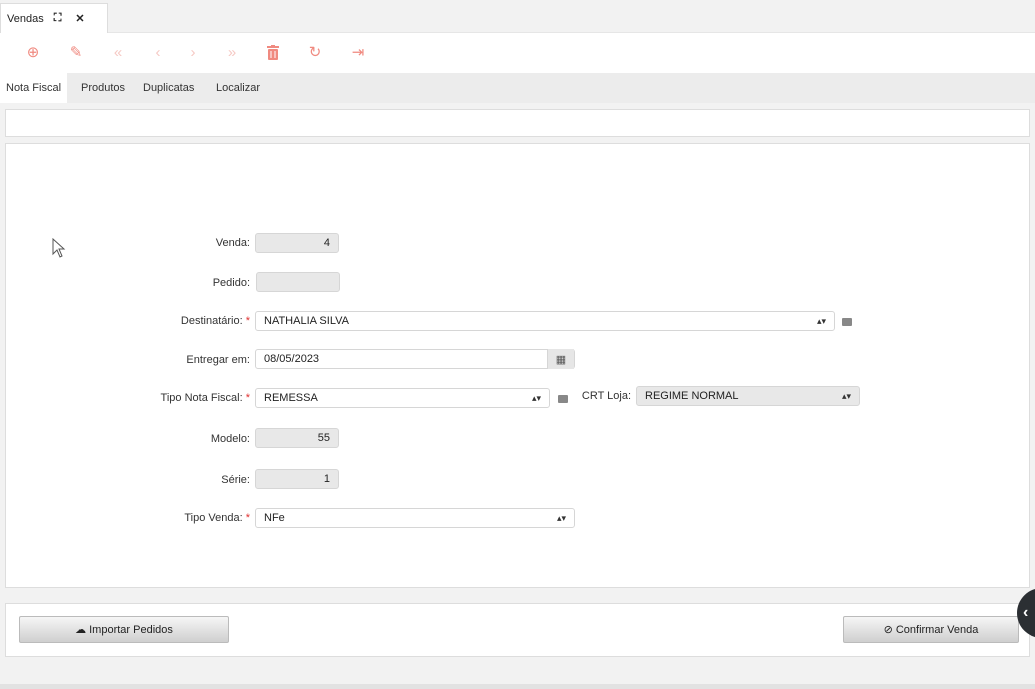  I want to click on tab-produtos: Produtos, so click(103, 88).